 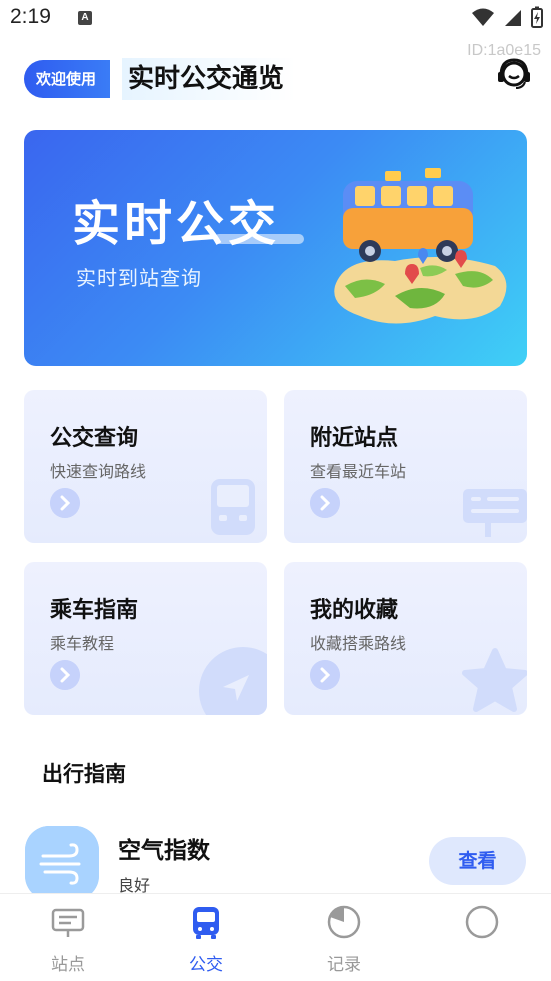 I want to click on nav-item-stations: 站点, so click(x=68, y=937).